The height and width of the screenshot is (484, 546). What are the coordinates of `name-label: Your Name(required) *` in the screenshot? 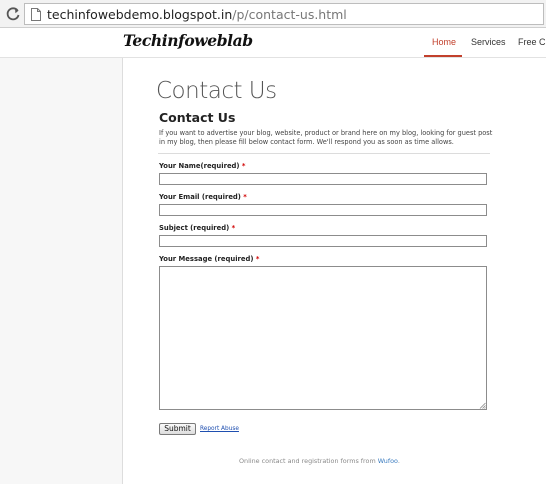 It's located at (202, 166).